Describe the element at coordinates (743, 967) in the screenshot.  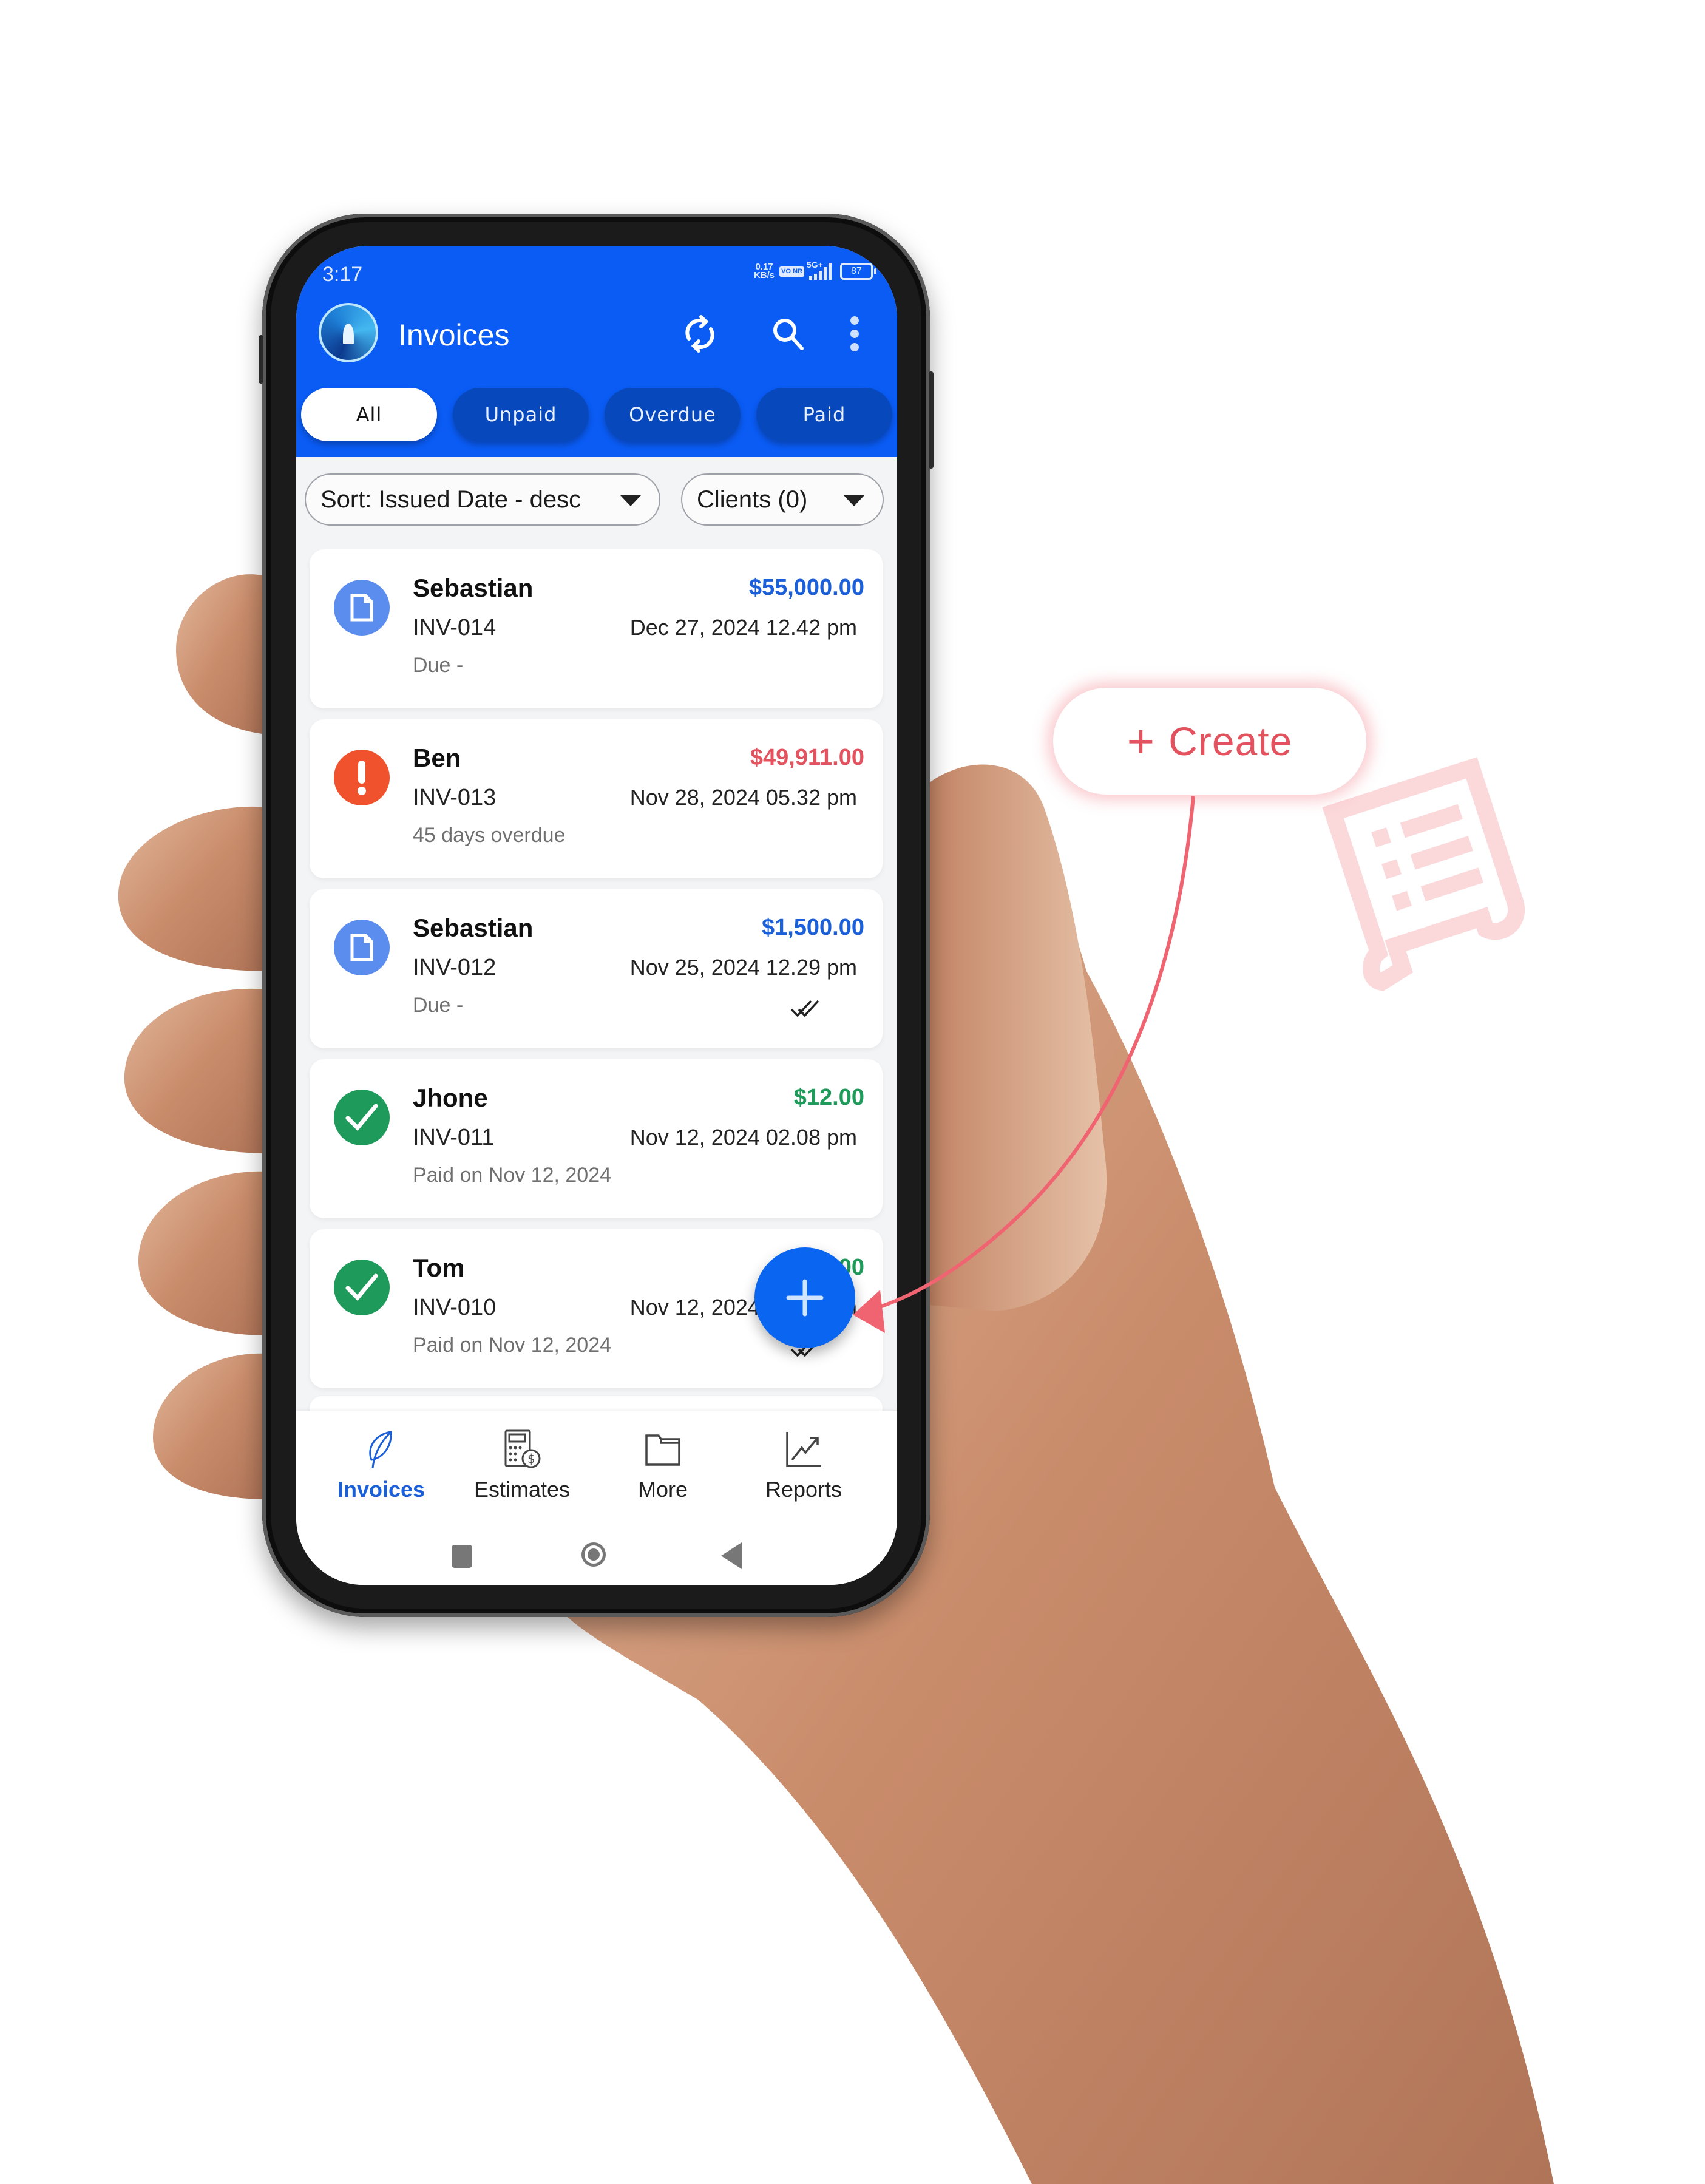
I see `invoice-date: Nov 25, 2024 12.29 pm` at that location.